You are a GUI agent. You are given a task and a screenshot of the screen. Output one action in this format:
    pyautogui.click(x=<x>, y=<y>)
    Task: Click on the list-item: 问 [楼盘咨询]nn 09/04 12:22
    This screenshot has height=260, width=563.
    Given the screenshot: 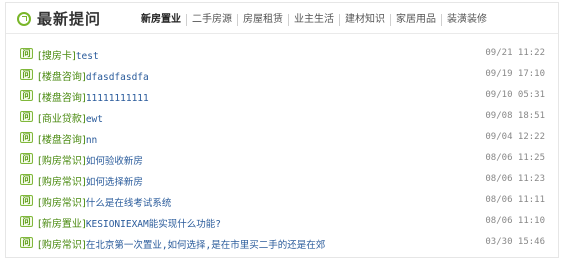 What is the action you would take?
    pyautogui.click(x=282, y=139)
    